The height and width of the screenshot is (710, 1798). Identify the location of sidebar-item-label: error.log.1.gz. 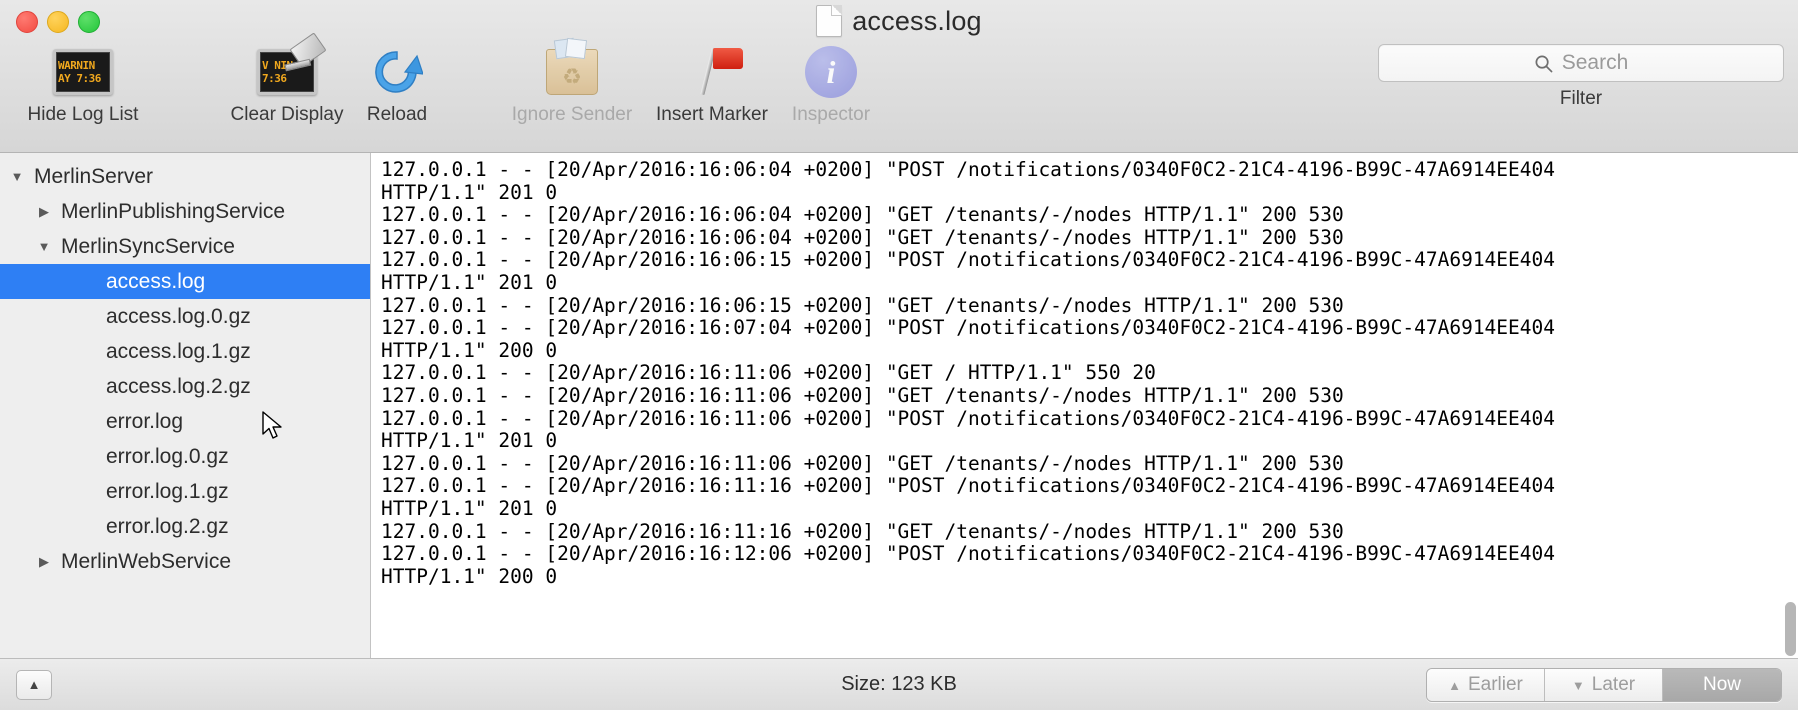
(167, 491).